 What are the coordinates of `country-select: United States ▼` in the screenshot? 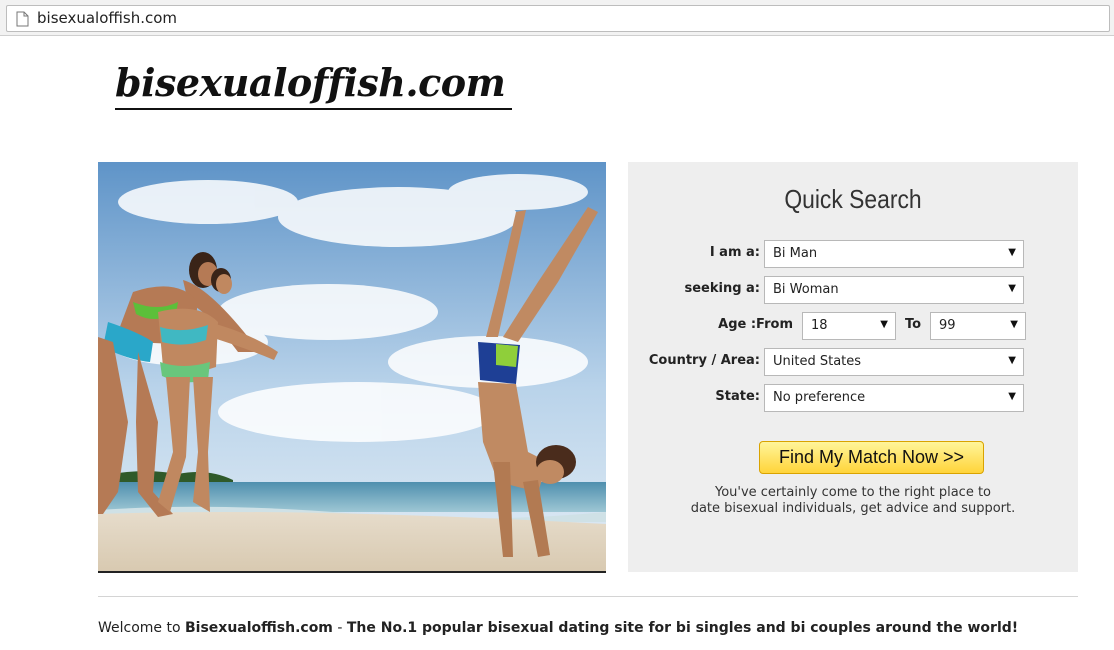 It's located at (894, 362).